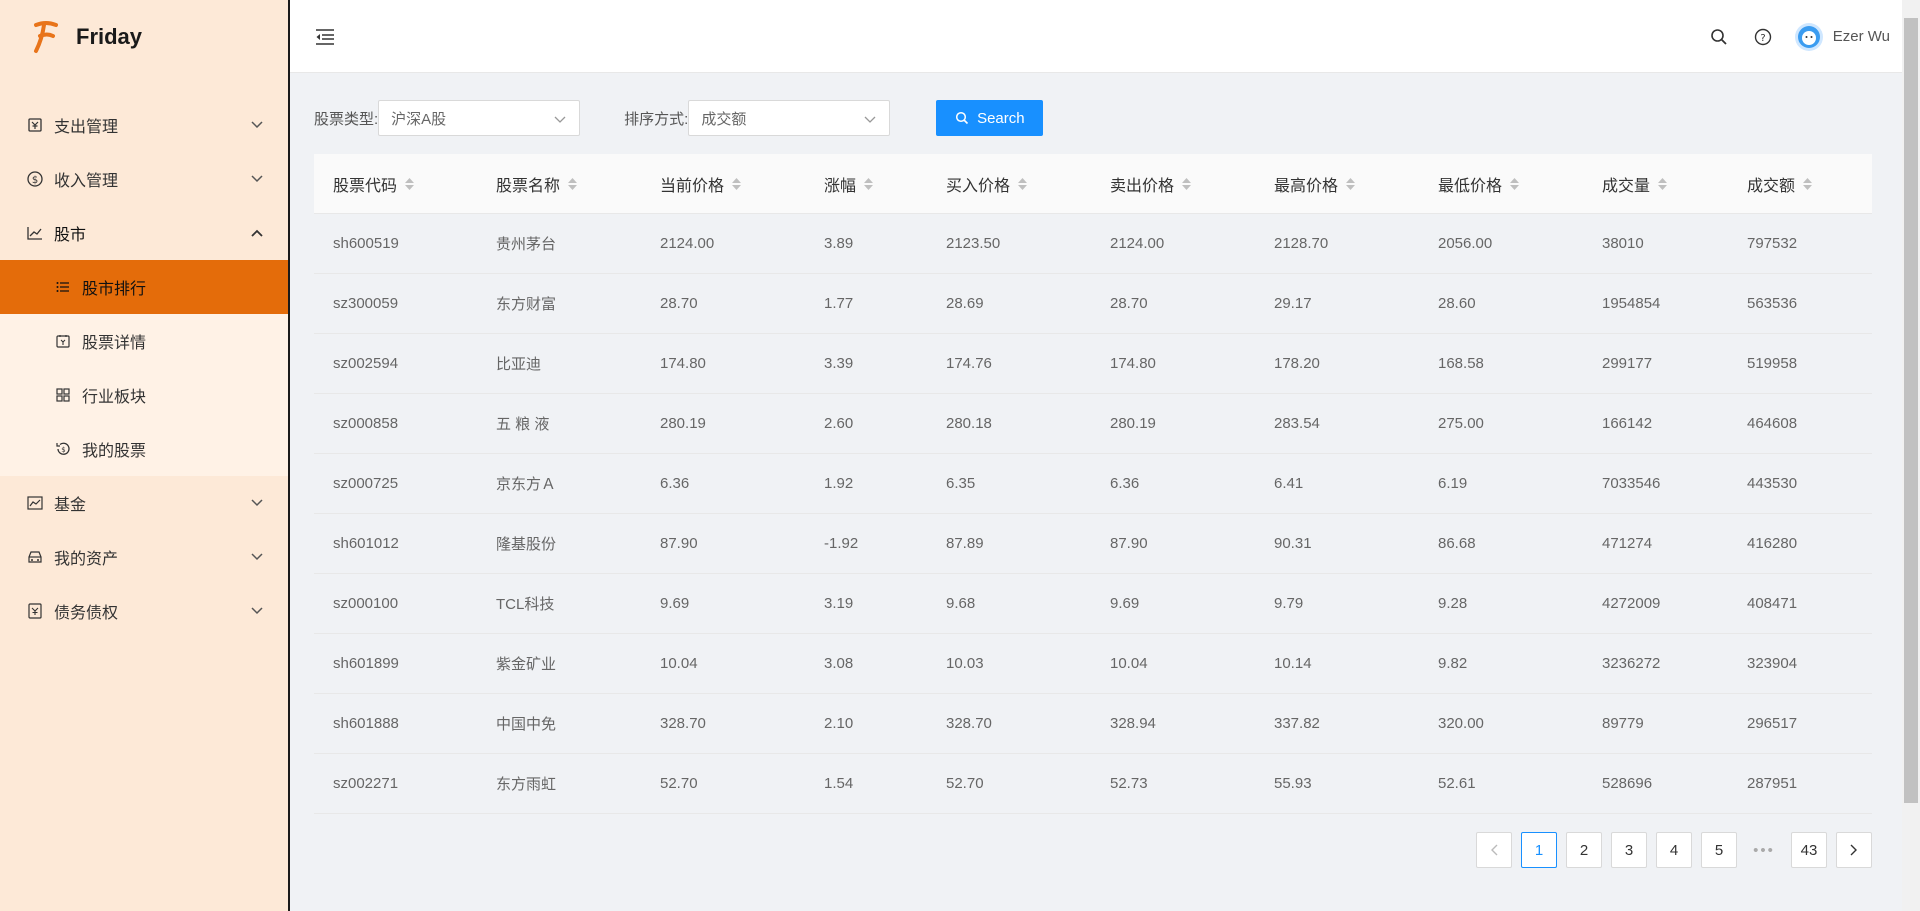  What do you see at coordinates (1631, 603) in the screenshot?
I see `table-cell: 4272009` at bounding box center [1631, 603].